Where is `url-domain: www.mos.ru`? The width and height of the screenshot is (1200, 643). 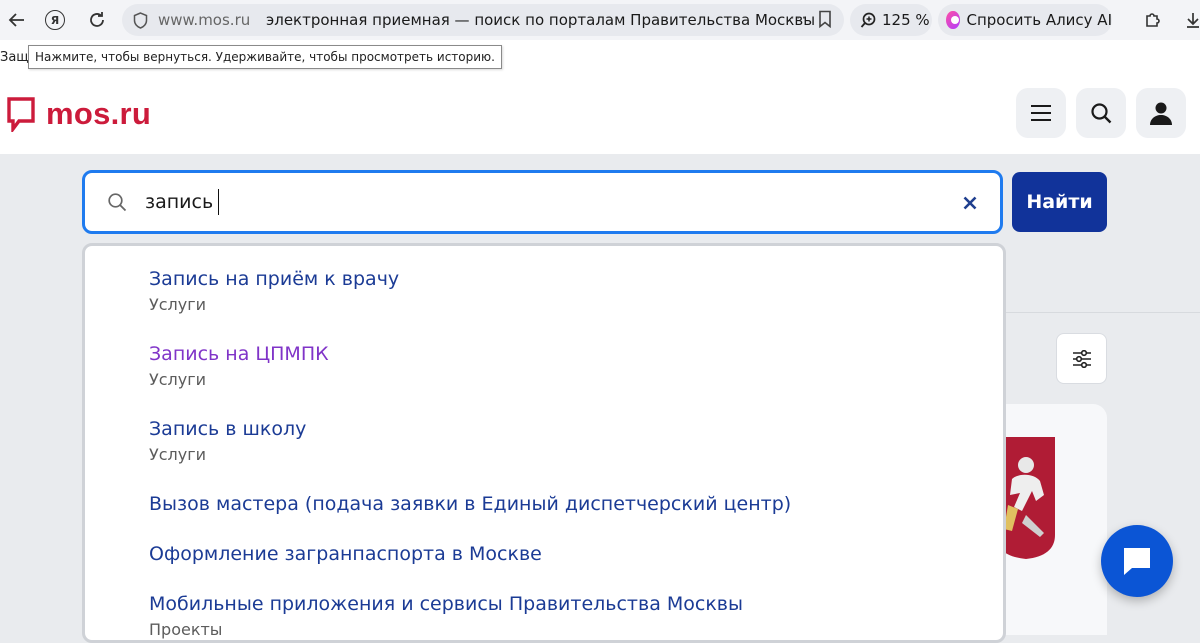 url-domain: www.mos.ru is located at coordinates (204, 20).